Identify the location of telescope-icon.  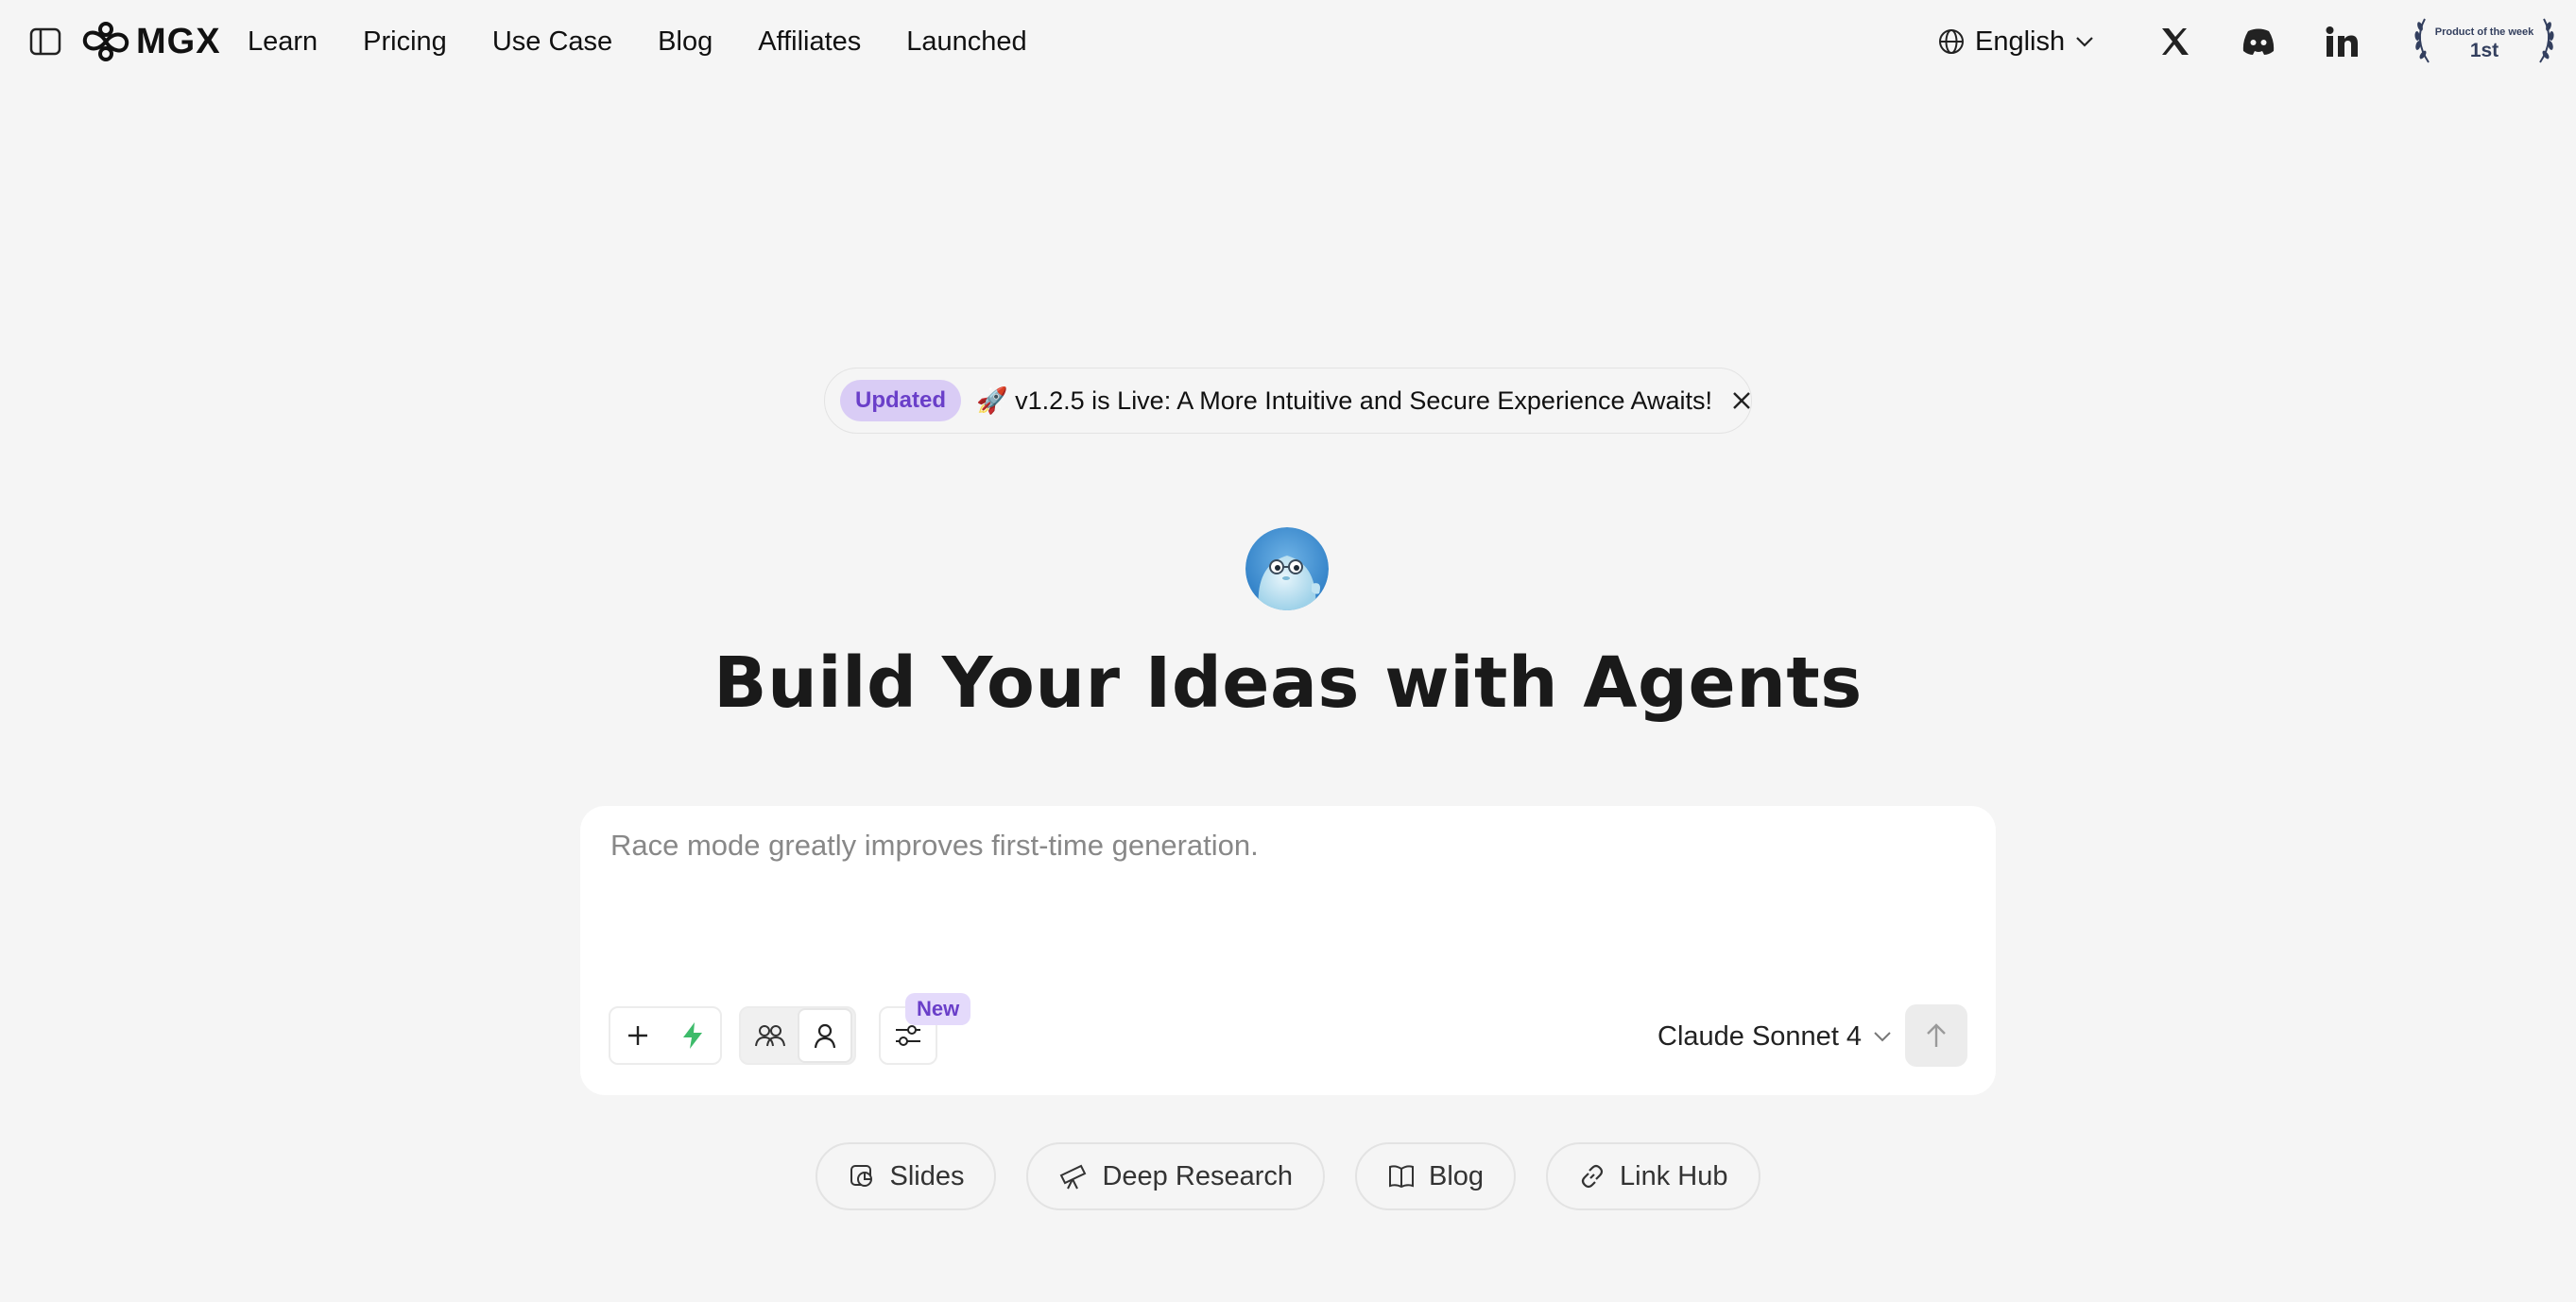
(1073, 1177).